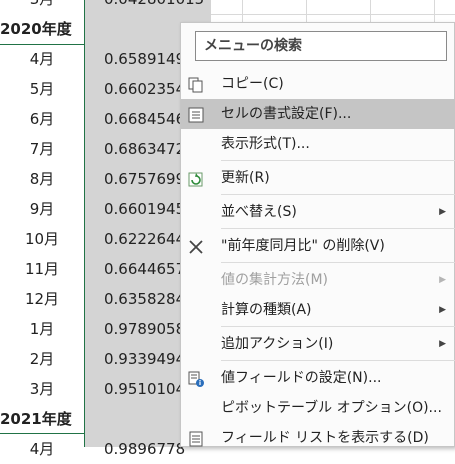 Image resolution: width=455 pixels, height=464 pixels. Describe the element at coordinates (42, 299) in the screenshot. I see `row-label: 12月` at that location.